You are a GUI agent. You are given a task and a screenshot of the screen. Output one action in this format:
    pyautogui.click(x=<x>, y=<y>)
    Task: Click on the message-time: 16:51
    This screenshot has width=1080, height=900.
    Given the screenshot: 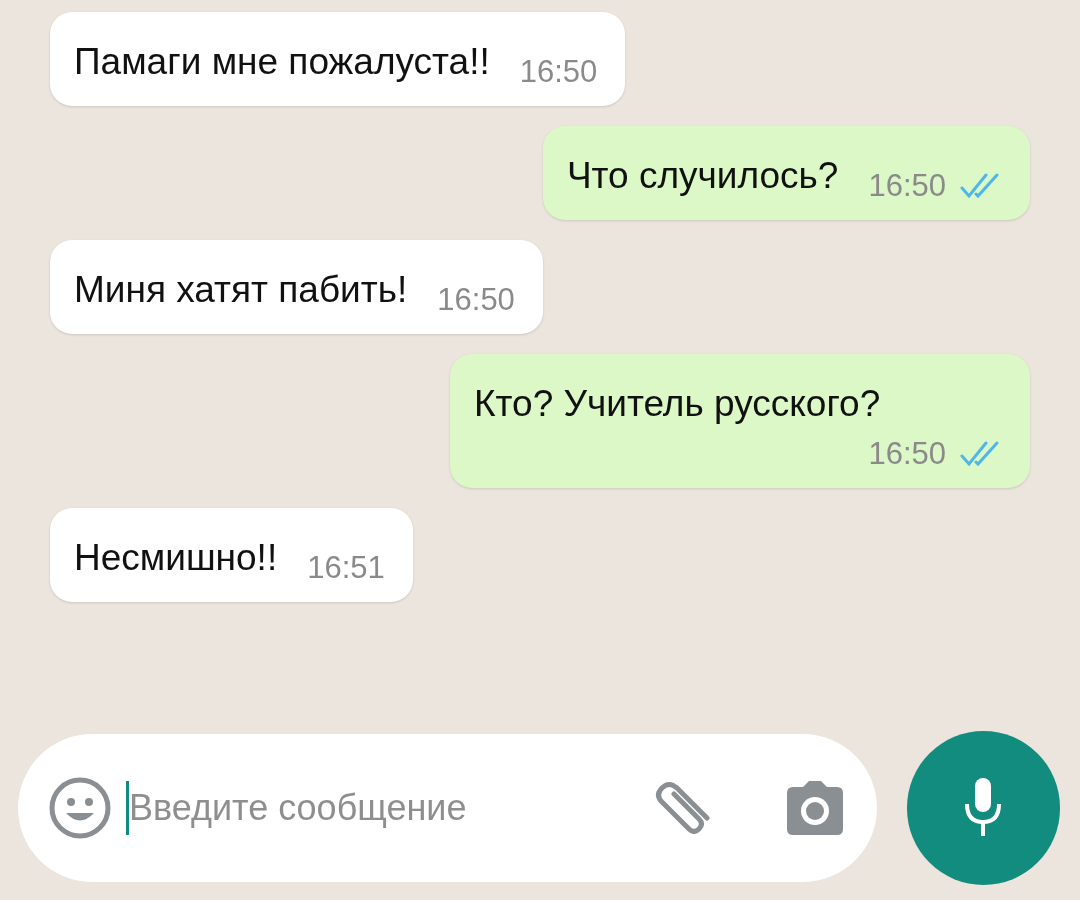 What is the action you would take?
    pyautogui.click(x=346, y=568)
    